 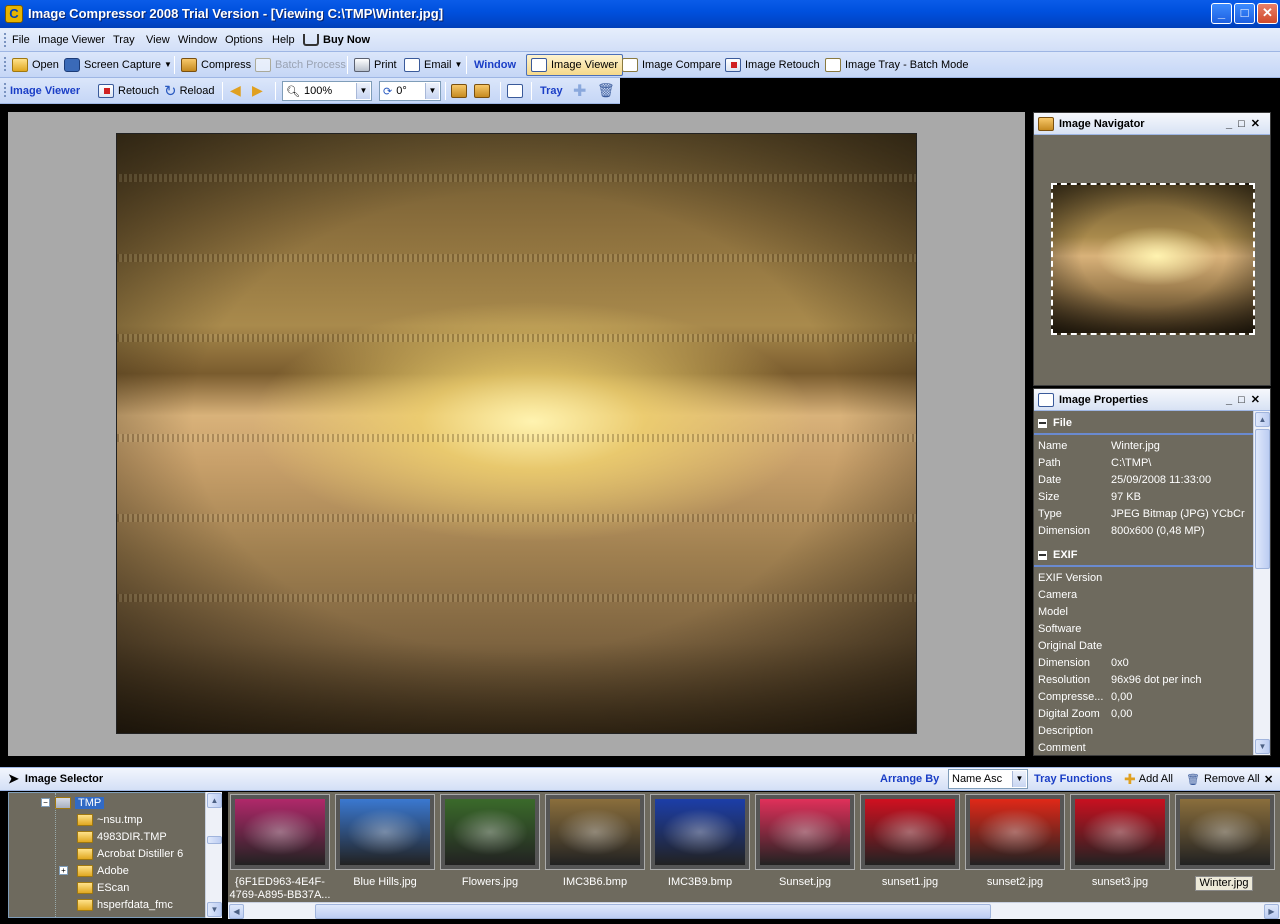 What do you see at coordinates (103, 870) in the screenshot?
I see `tree-item: Adobe` at bounding box center [103, 870].